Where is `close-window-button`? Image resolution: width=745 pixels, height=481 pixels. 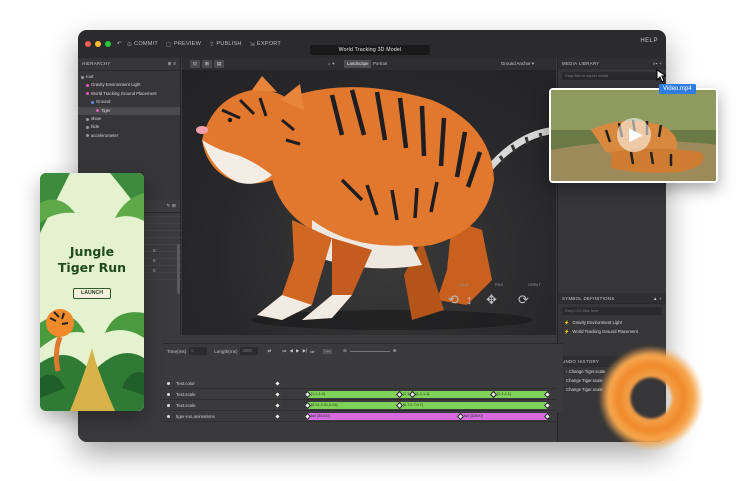
close-window-button is located at coordinates (88, 44).